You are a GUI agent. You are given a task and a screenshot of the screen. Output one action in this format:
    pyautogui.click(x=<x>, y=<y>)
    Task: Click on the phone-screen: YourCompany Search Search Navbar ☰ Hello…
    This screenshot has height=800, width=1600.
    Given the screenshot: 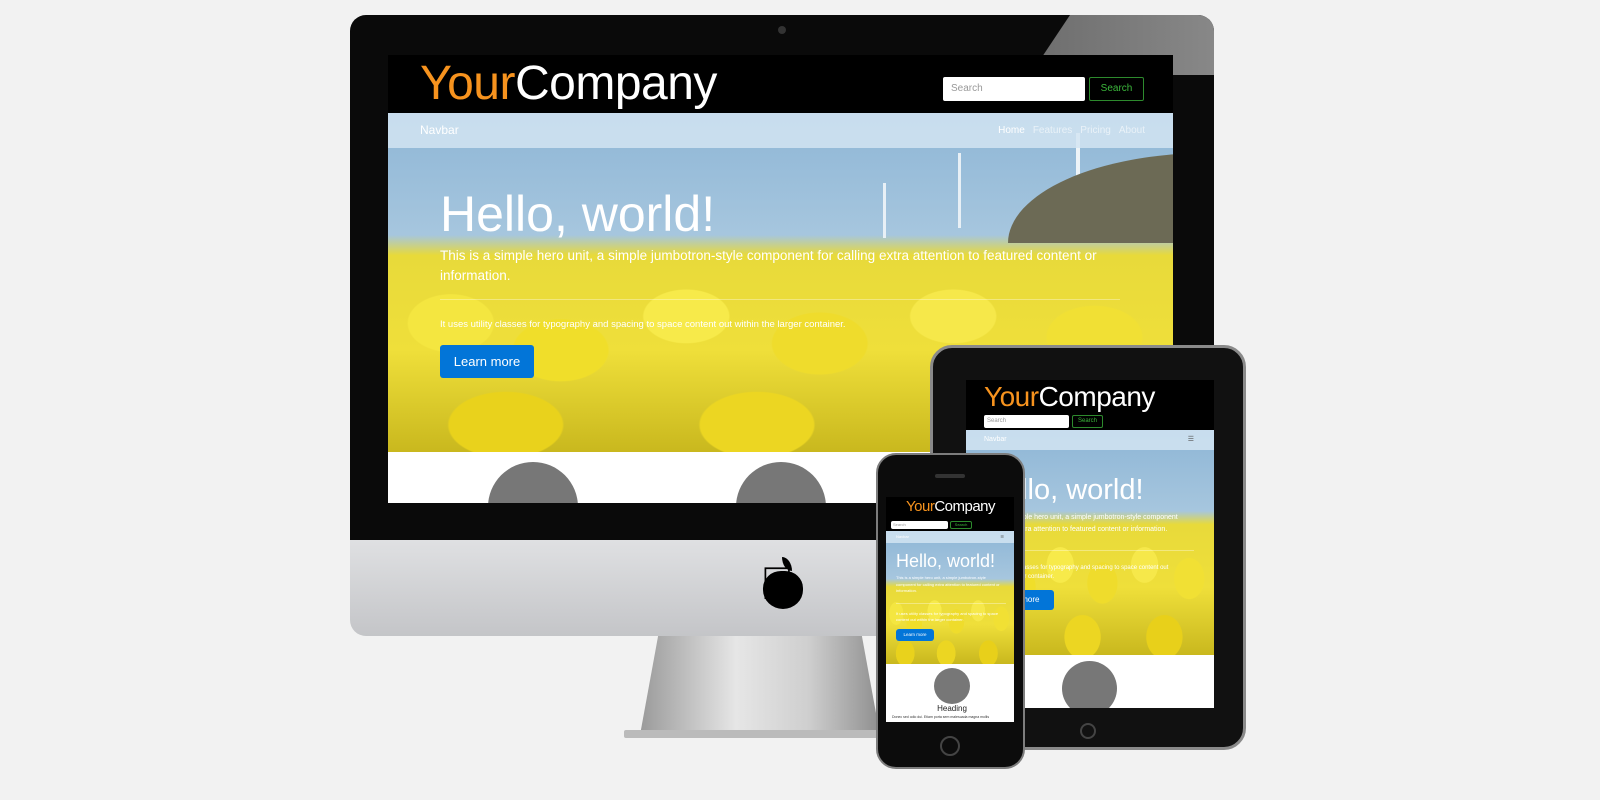 What is the action you would take?
    pyautogui.click(x=950, y=609)
    